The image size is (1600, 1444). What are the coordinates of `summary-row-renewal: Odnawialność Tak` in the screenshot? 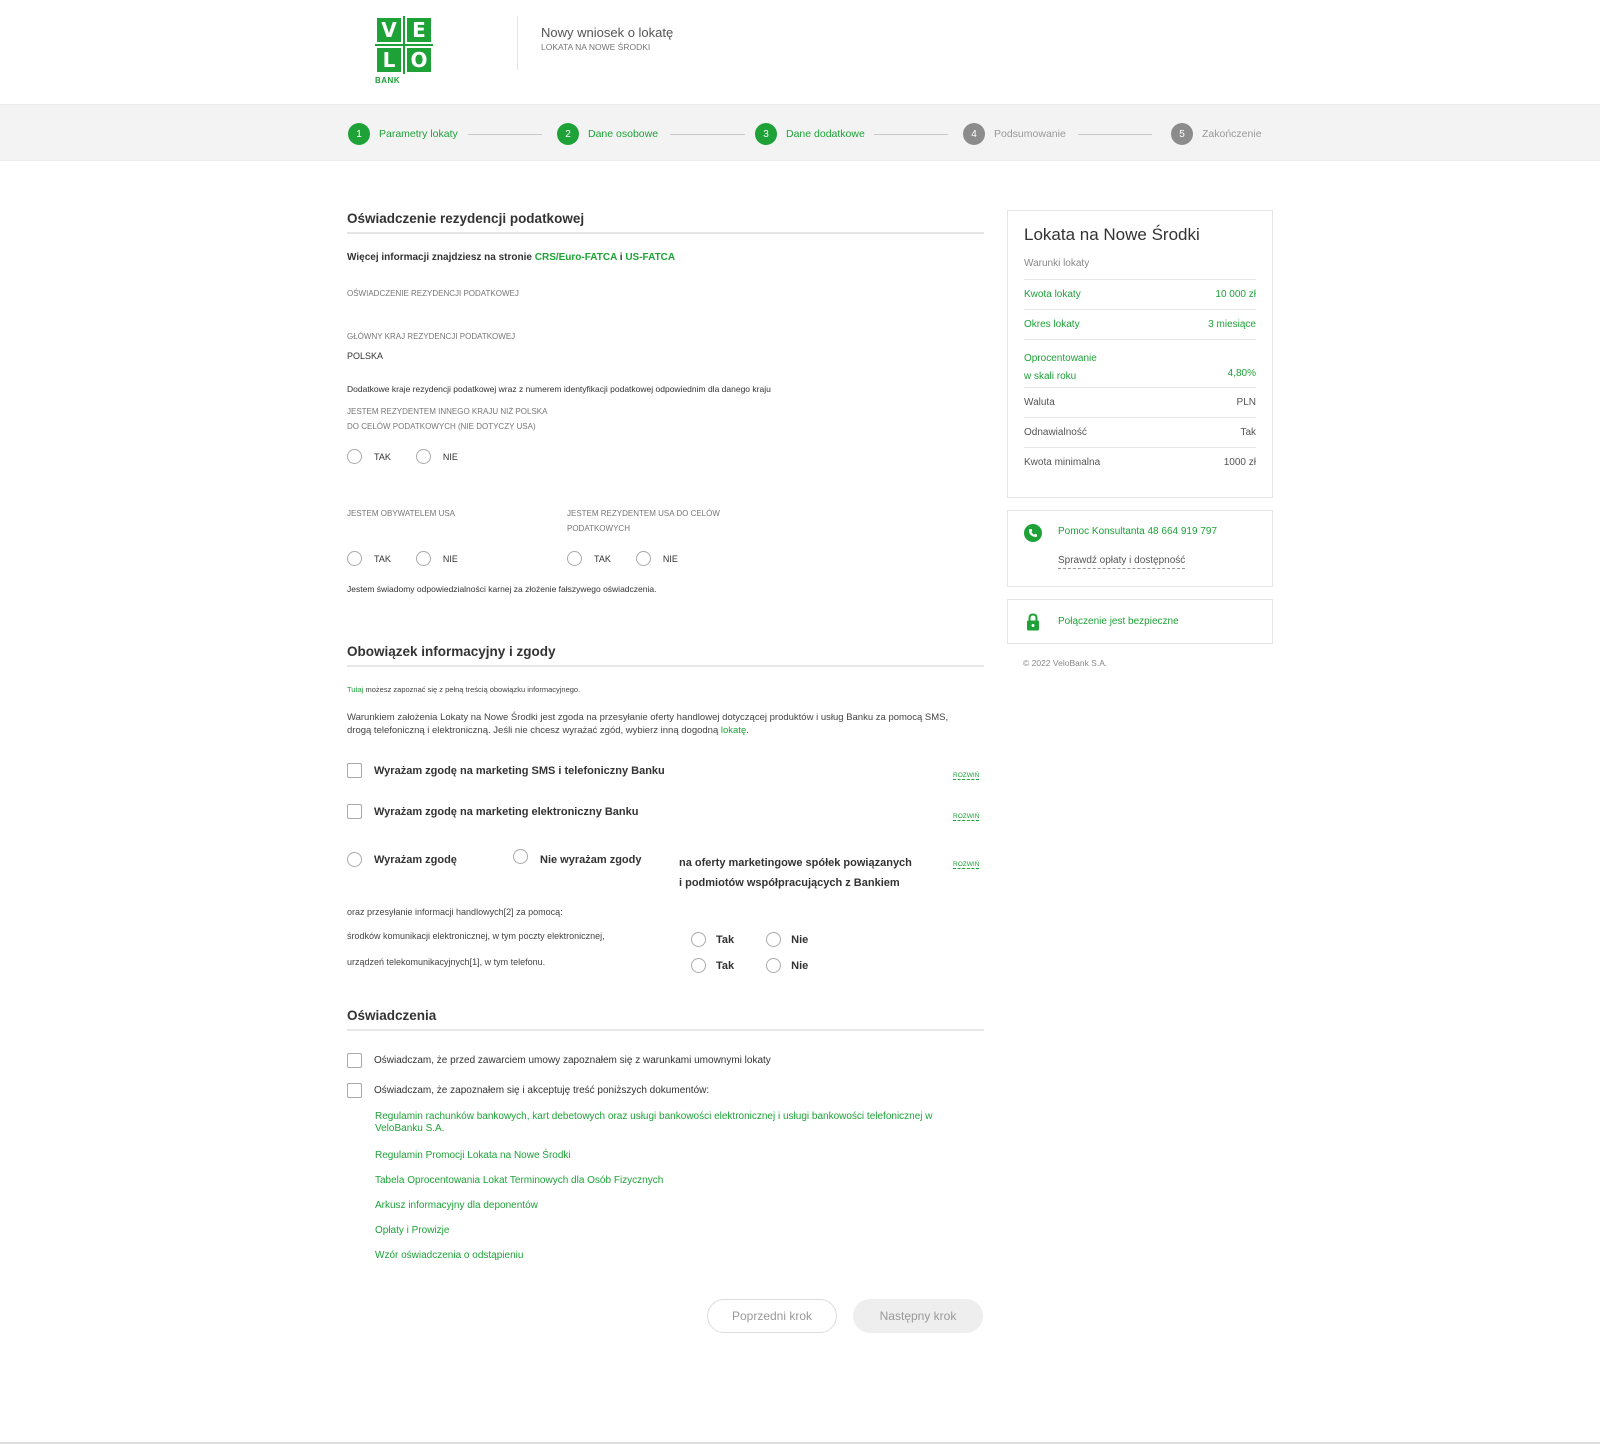 It's located at (1140, 432).